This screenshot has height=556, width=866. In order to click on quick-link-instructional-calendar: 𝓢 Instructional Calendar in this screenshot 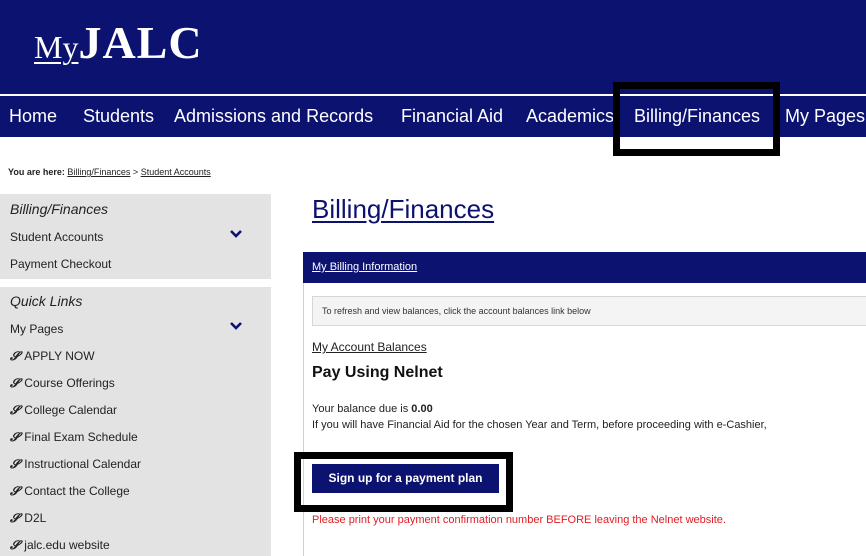, I will do `click(75, 464)`.